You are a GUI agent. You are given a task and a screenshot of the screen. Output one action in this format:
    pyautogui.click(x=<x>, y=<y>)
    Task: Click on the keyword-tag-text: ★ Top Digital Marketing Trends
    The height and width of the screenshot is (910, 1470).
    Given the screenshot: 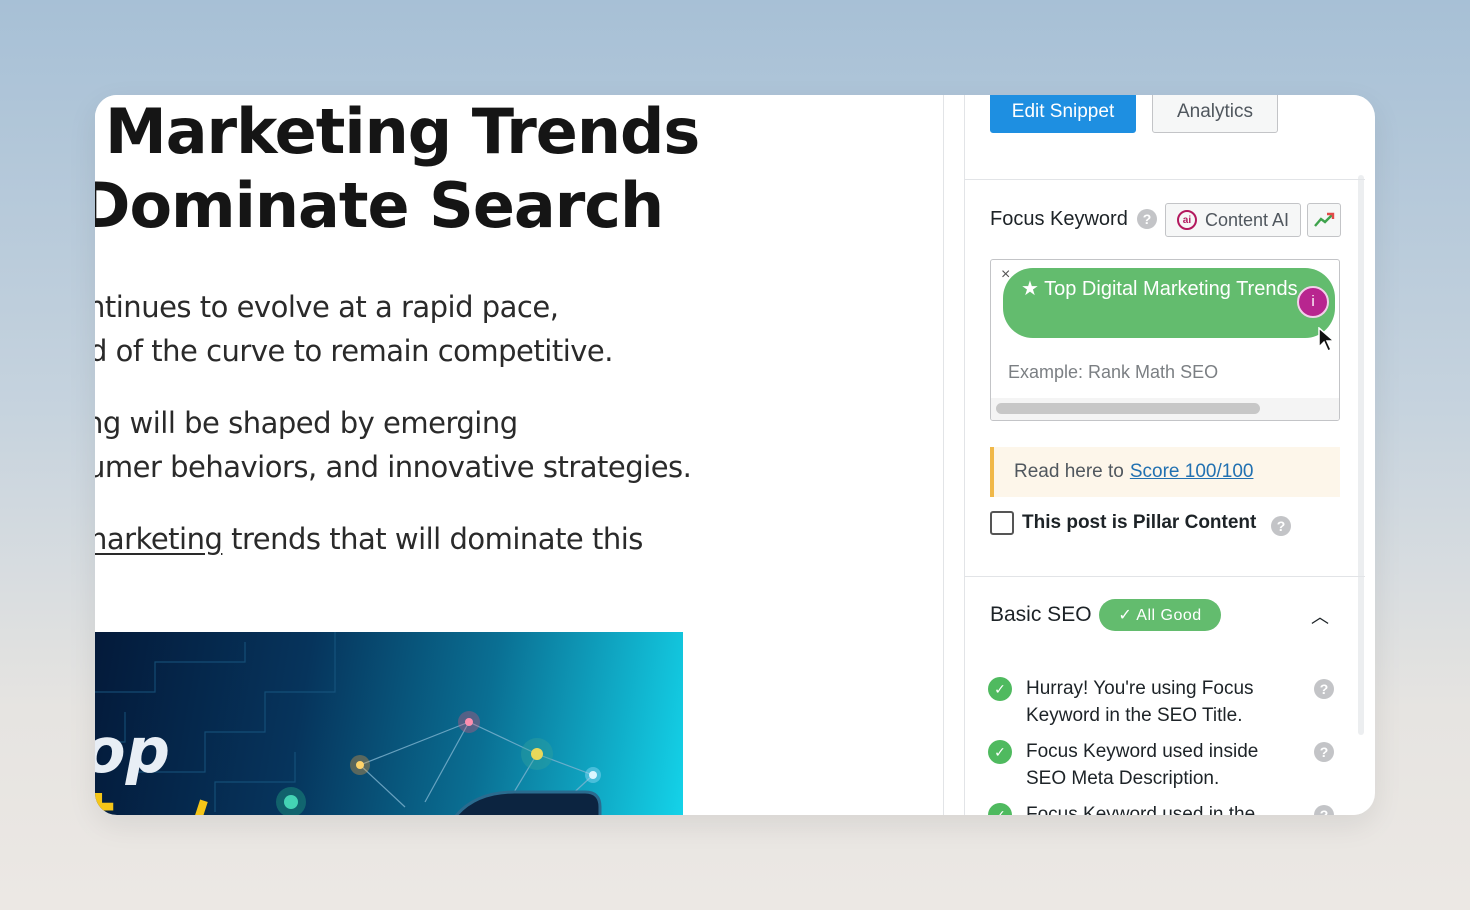 What is the action you would take?
    pyautogui.click(x=1159, y=289)
    